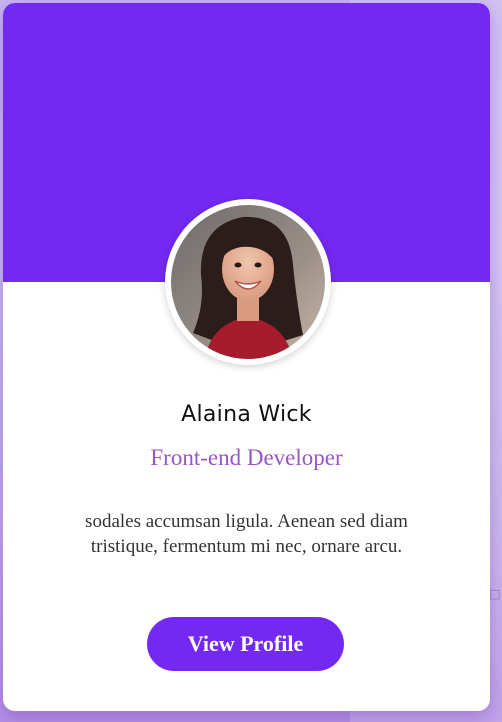 The width and height of the screenshot is (502, 722). I want to click on avatar, so click(248, 282).